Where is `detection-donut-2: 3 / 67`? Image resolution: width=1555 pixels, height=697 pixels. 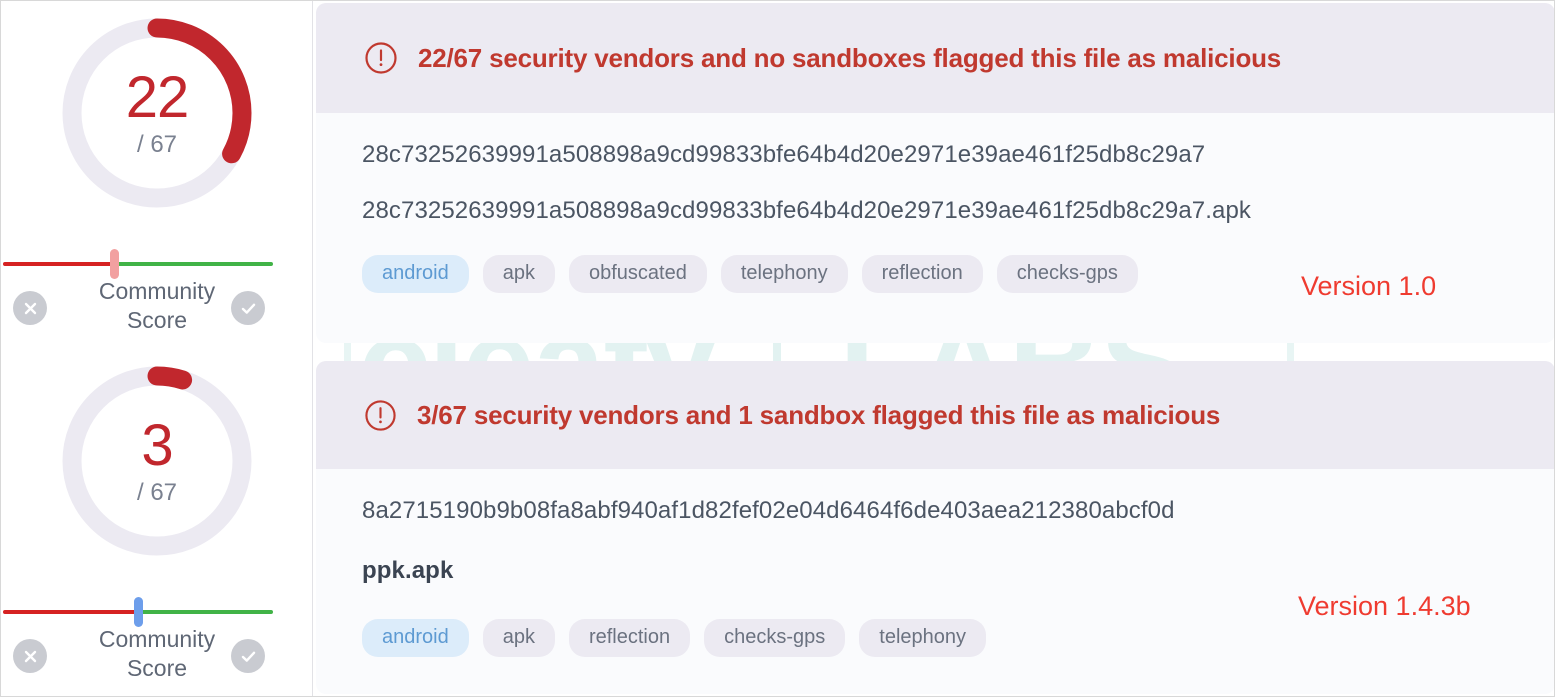 detection-donut-2: 3 / 67 is located at coordinates (157, 461).